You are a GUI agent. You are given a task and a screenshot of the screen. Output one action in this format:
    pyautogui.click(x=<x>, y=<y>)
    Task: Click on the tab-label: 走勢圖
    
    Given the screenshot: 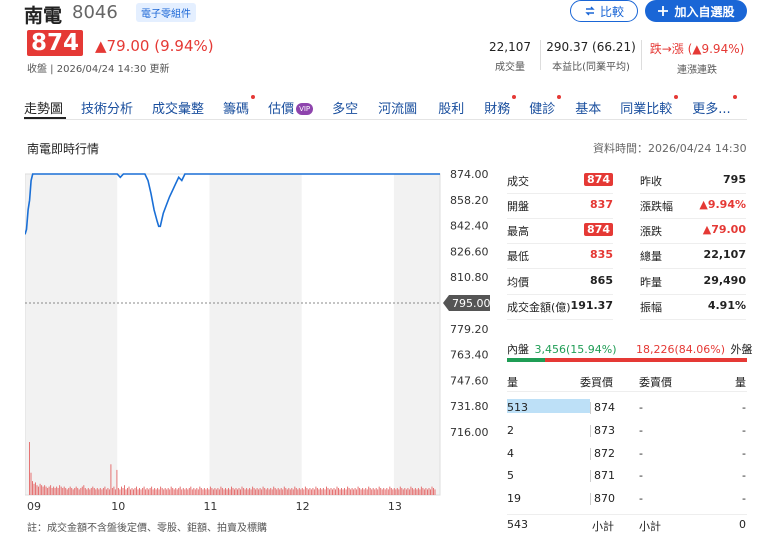 What is the action you would take?
    pyautogui.click(x=44, y=109)
    